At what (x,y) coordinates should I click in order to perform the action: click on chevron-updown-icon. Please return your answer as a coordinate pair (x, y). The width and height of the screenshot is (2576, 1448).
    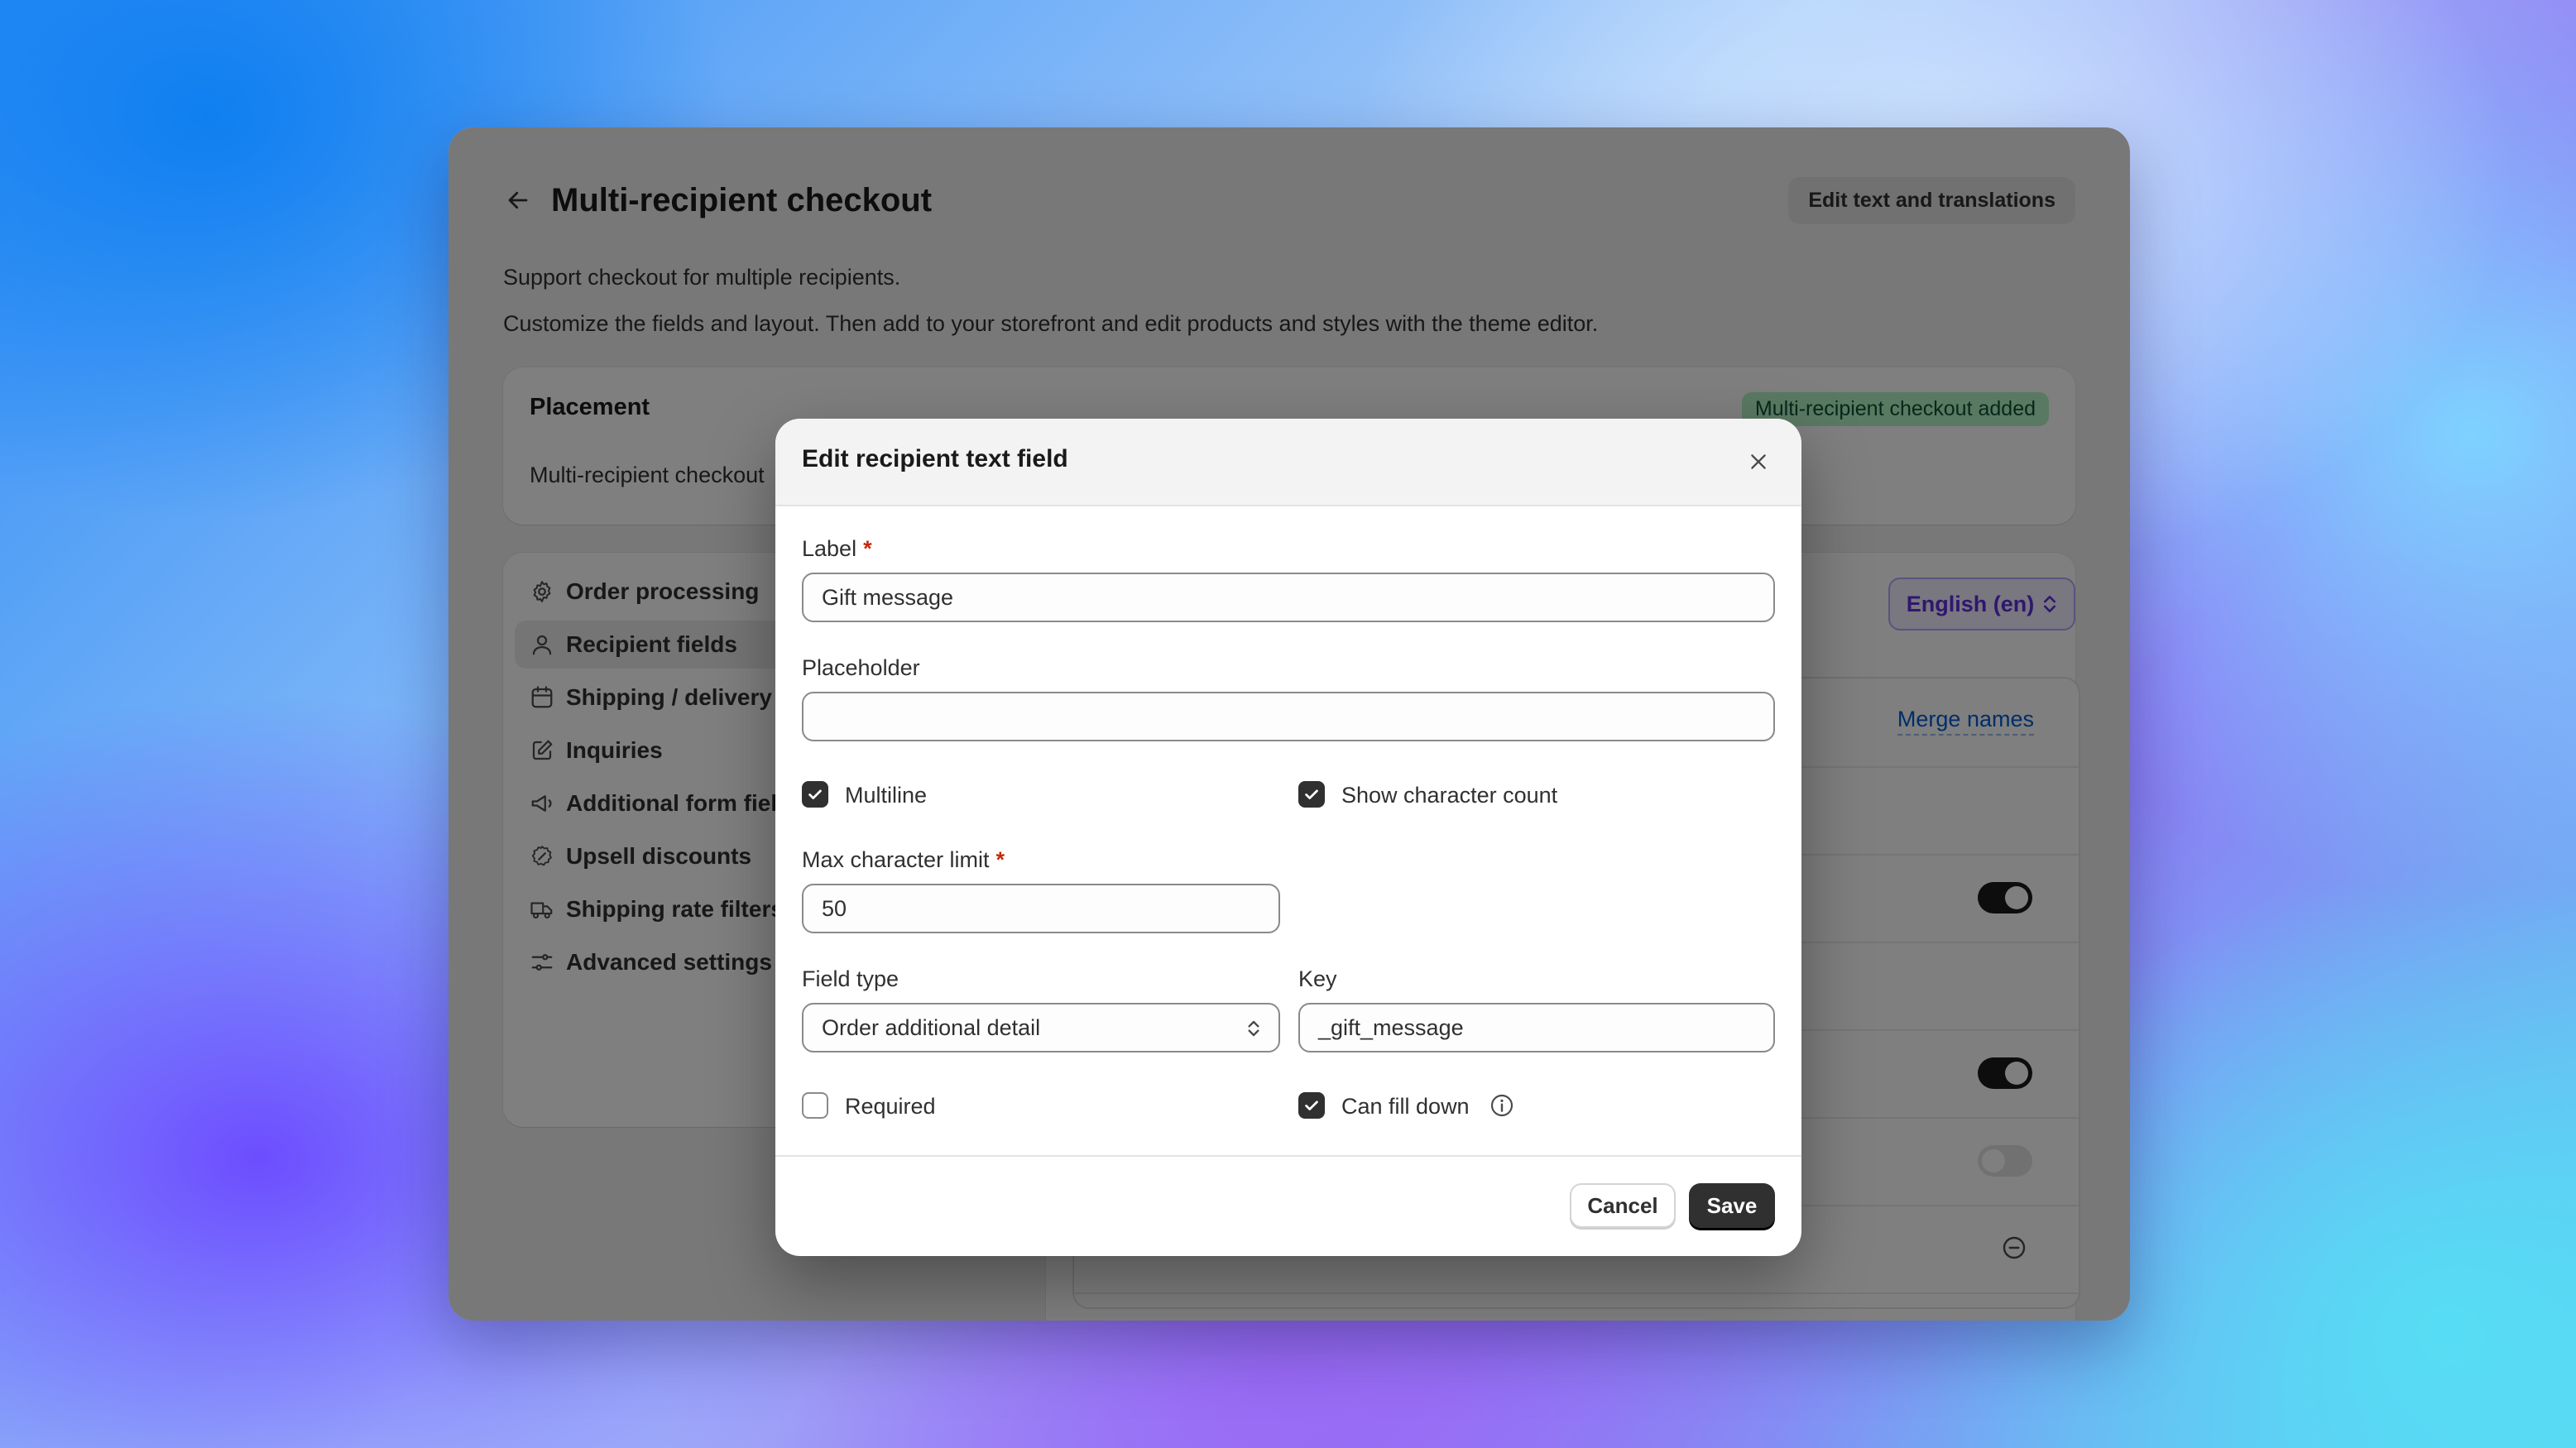
    Looking at the image, I should click on (1253, 1028).